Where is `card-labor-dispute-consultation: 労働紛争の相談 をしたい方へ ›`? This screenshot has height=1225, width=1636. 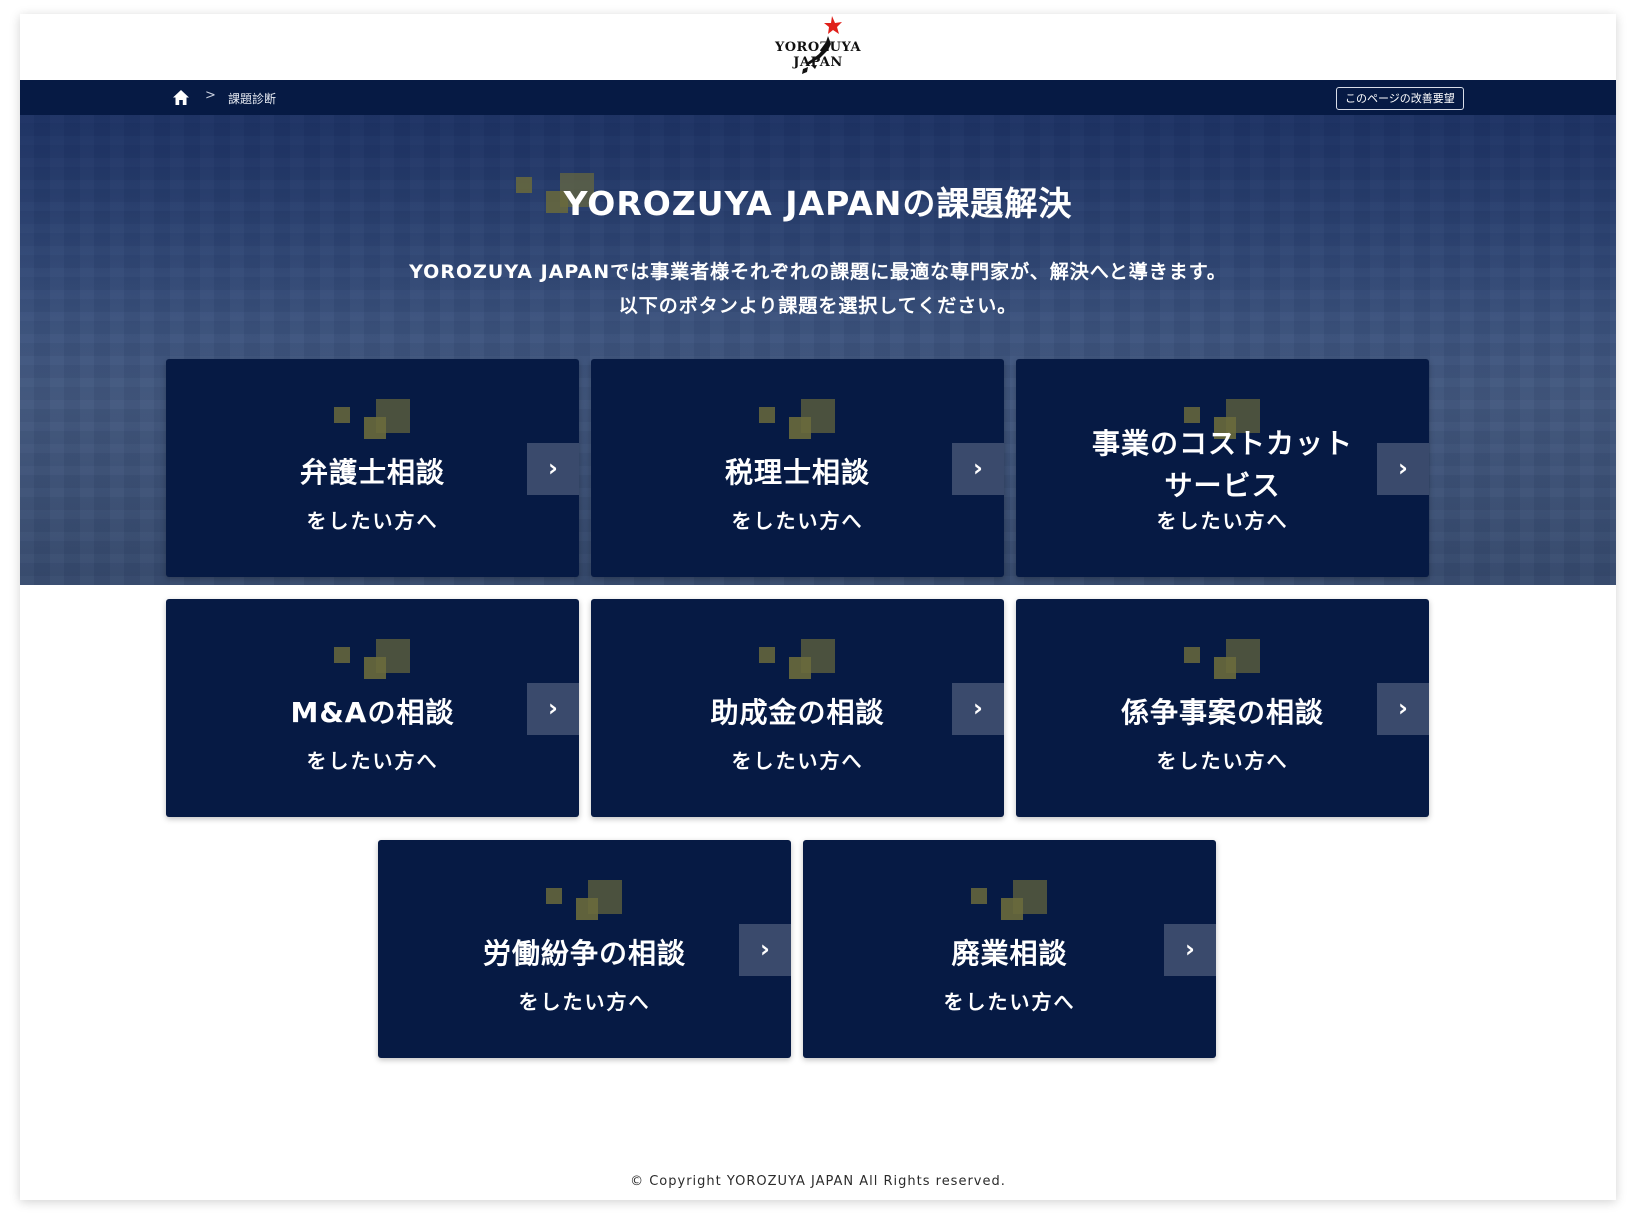
card-labor-dispute-consultation: 労働紛争の相談 をしたい方へ › is located at coordinates (584, 949).